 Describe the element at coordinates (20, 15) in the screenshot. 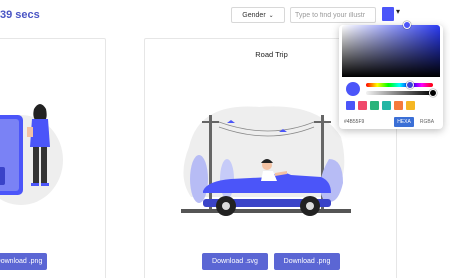

I see `timer-text: 39 secs` at that location.